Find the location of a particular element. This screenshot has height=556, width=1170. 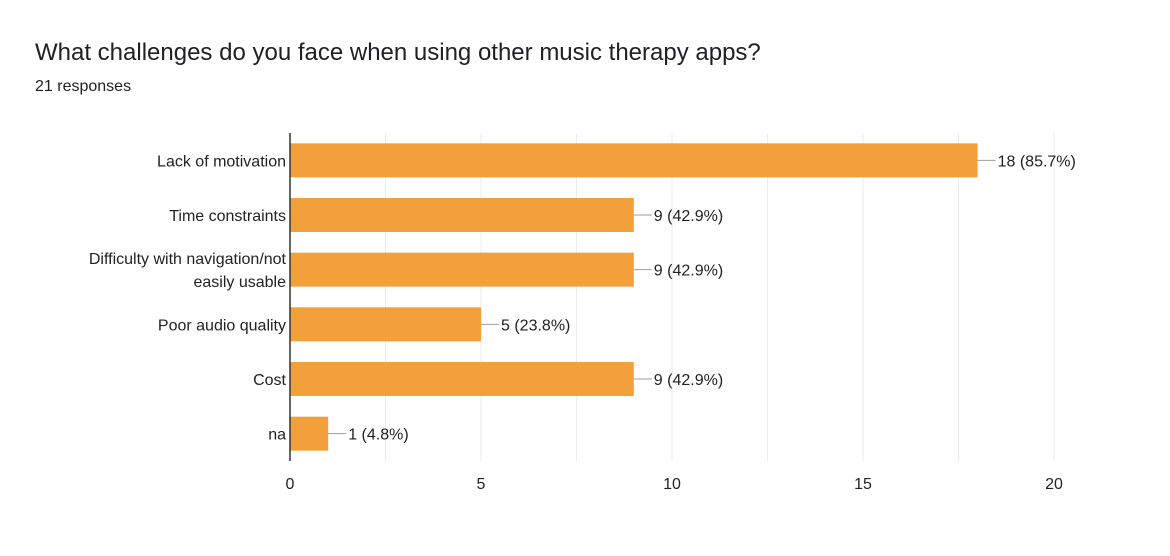

category-label: na is located at coordinates (277, 435).